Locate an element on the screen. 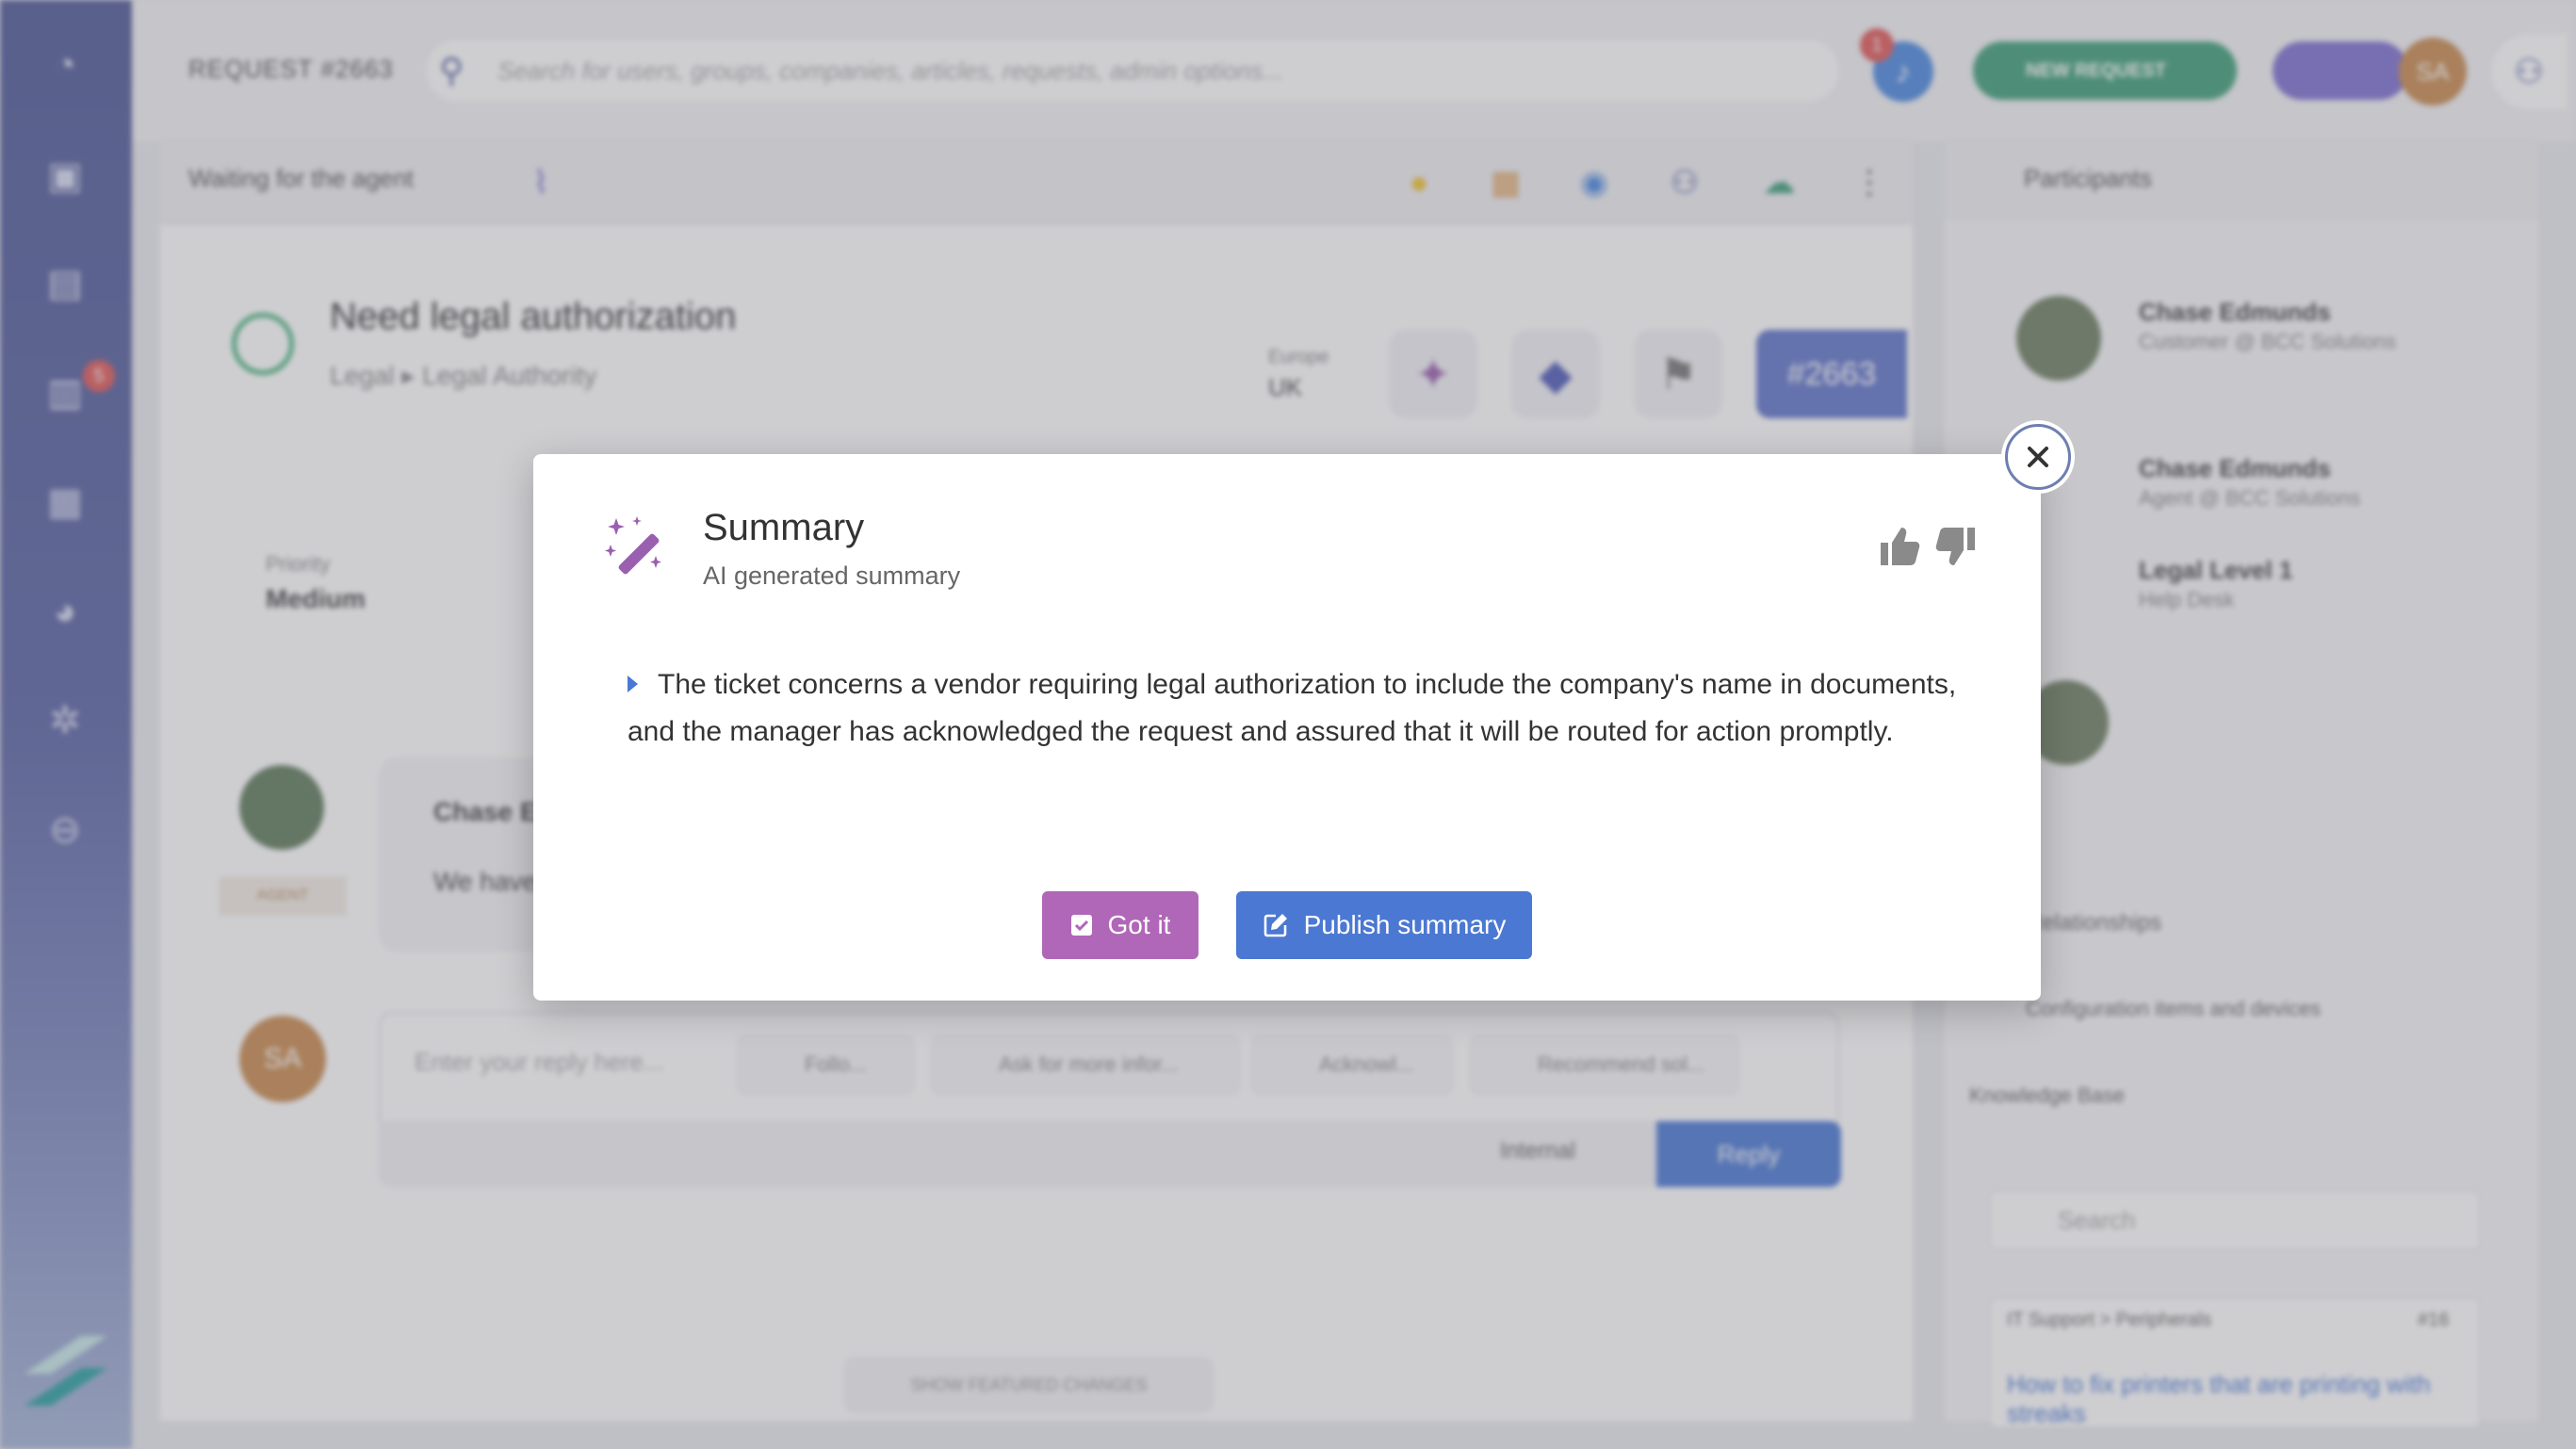 Image resolution: width=2576 pixels, height=1449 pixels. publish-summary-button: Publish summary is located at coordinates (1384, 925).